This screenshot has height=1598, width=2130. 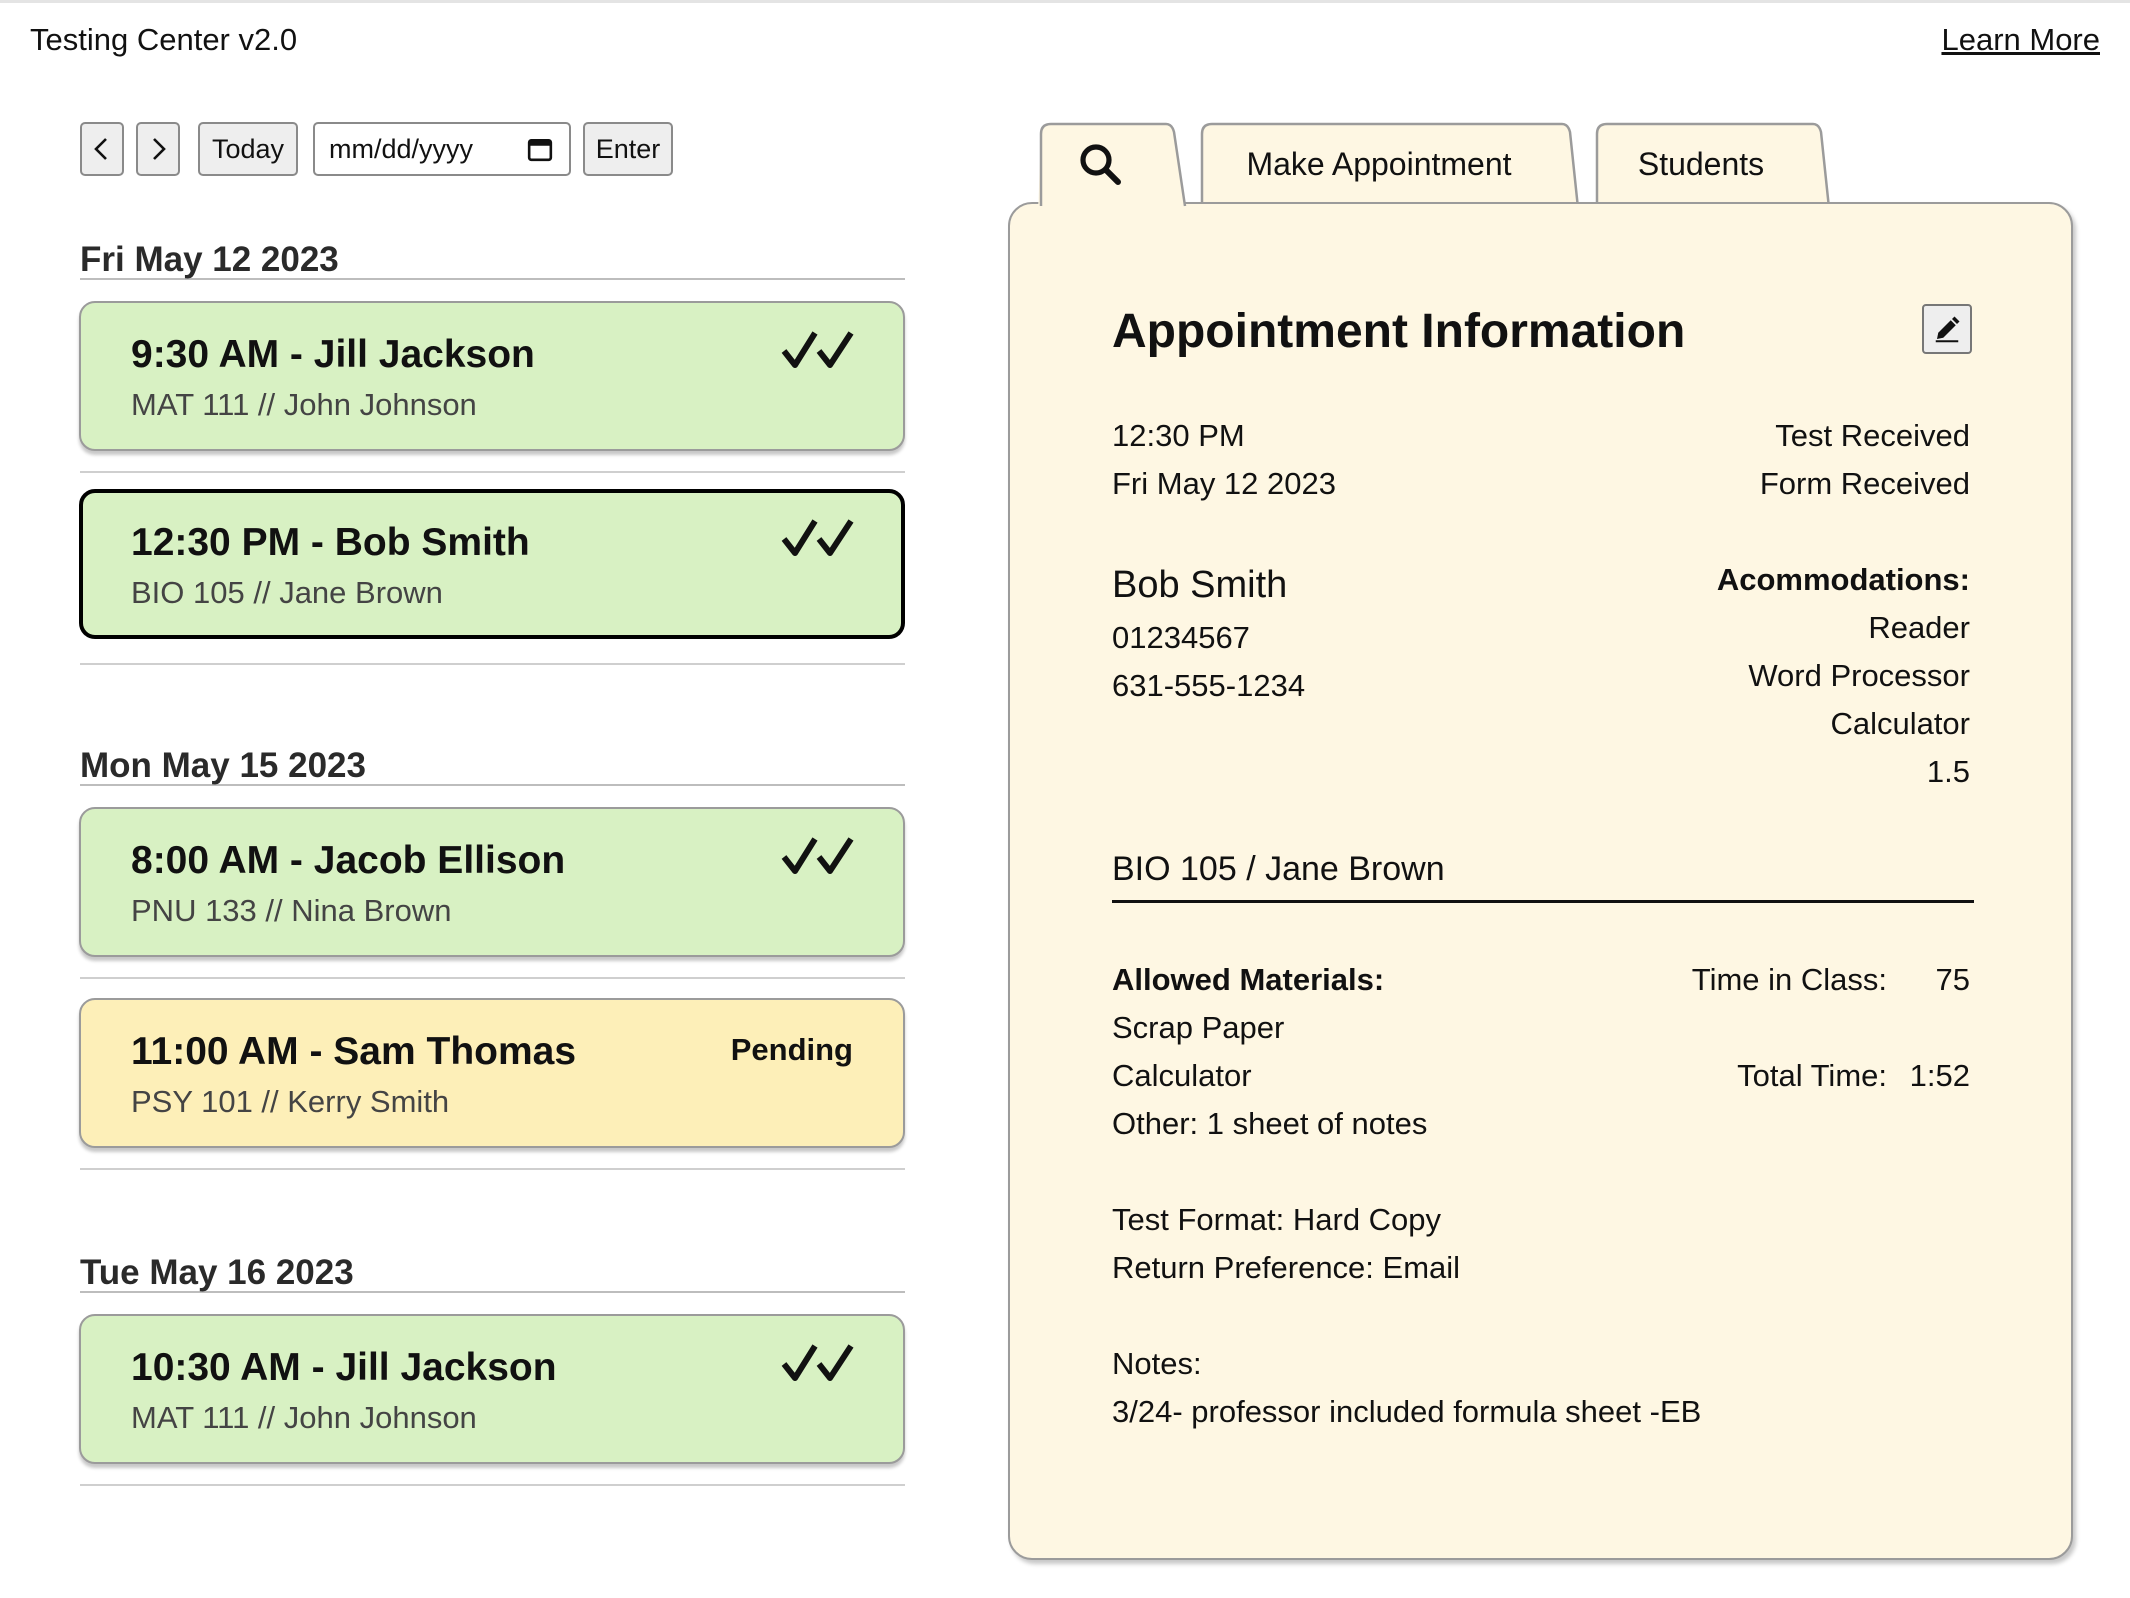 What do you see at coordinates (1181, 637) in the screenshot?
I see `student-id: 01234567` at bounding box center [1181, 637].